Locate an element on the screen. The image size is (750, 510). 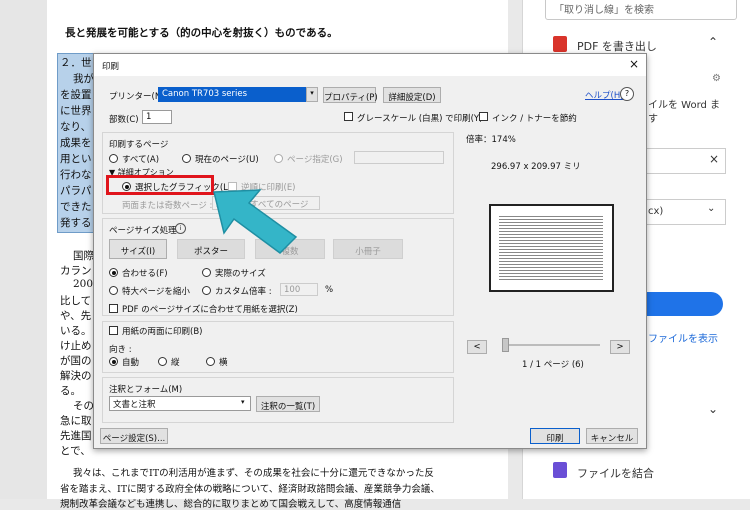
landscape-radio is located at coordinates (210, 361).